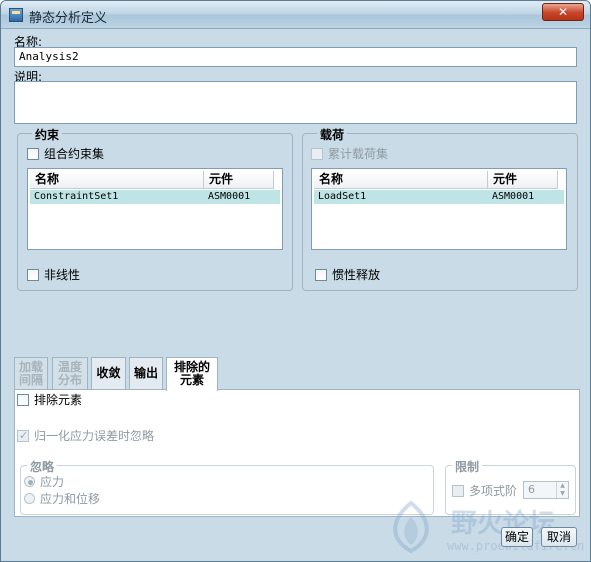 This screenshot has width=591, height=562. What do you see at coordinates (439, 197) in the screenshot?
I see `list-item: LoadSet1 ASM0001` at bounding box center [439, 197].